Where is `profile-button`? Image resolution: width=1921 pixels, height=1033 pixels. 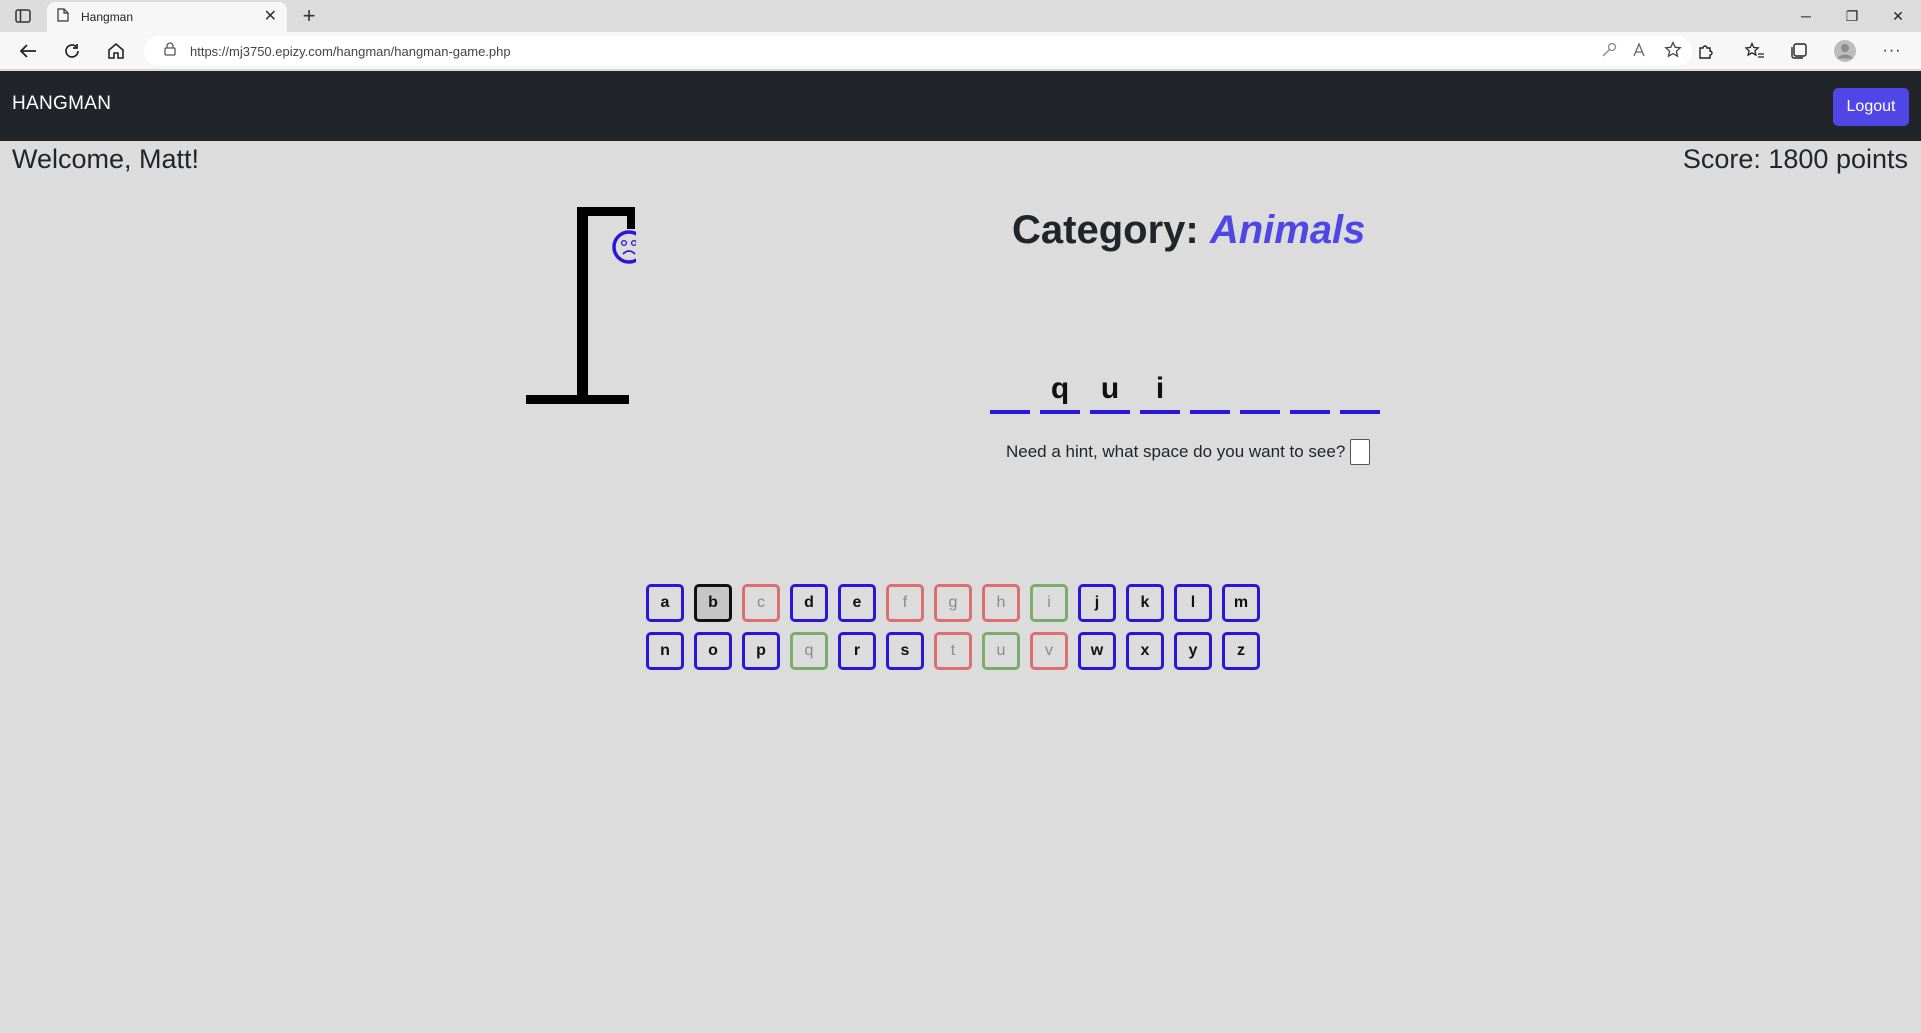
profile-button is located at coordinates (1845, 51).